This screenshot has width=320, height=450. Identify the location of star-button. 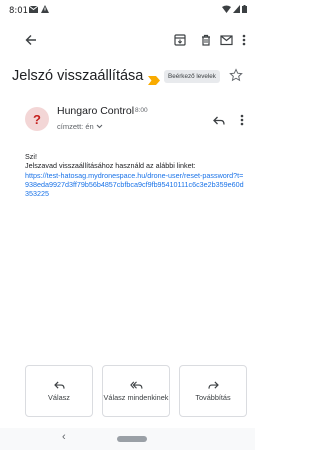
(236, 77).